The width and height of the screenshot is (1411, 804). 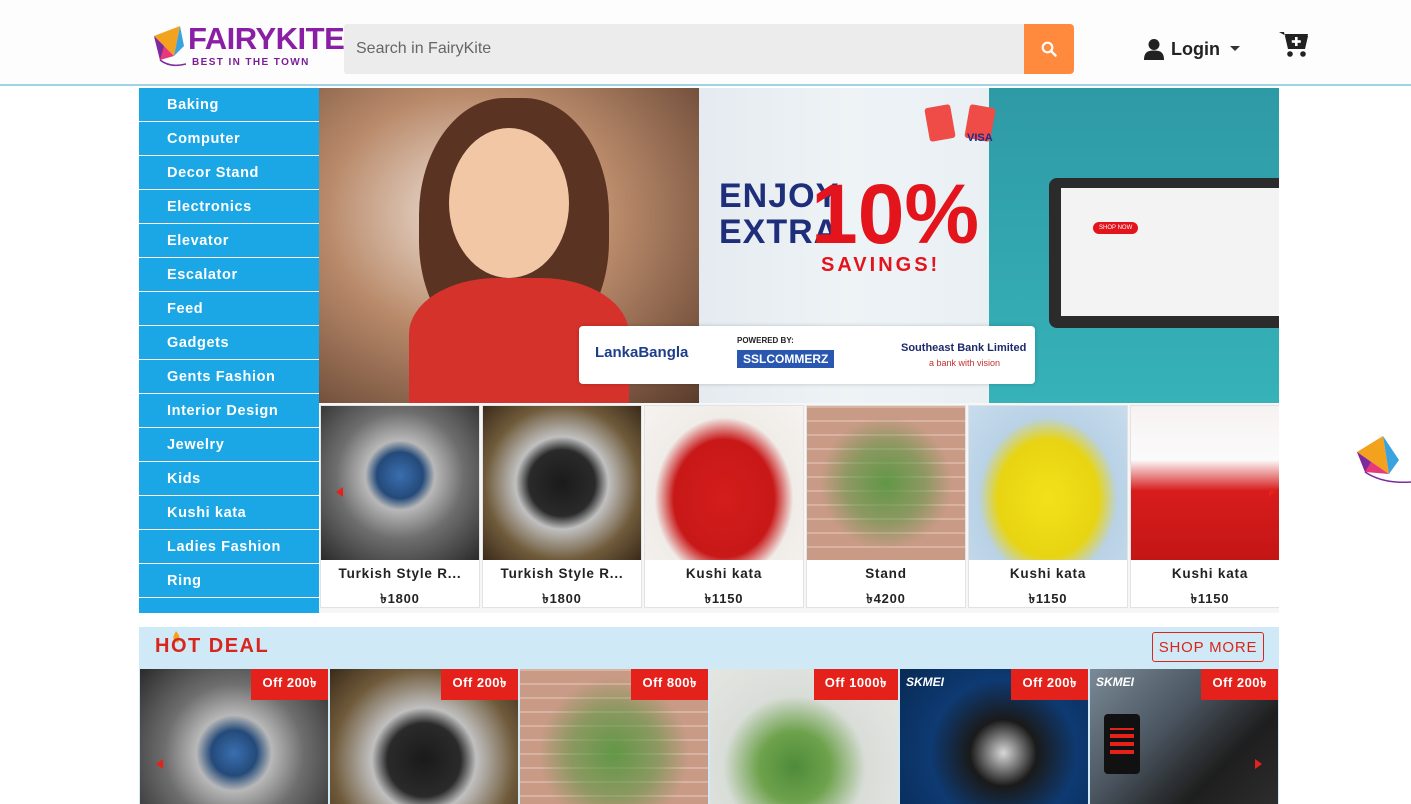 I want to click on sidebar-item-interior-design: Interior Design, so click(x=229, y=411).